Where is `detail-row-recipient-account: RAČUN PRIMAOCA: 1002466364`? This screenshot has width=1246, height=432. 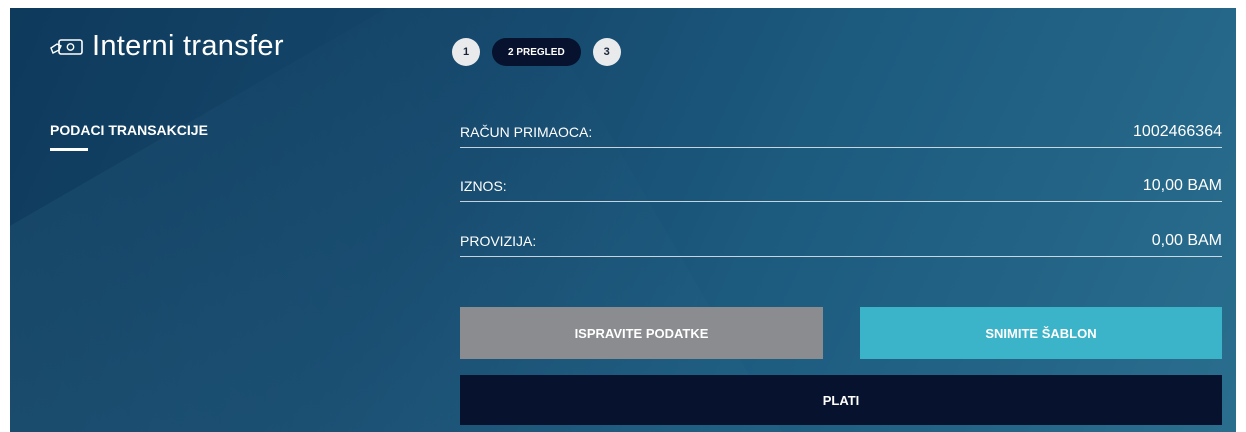 detail-row-recipient-account: RAČUN PRIMAOCA: 1002466364 is located at coordinates (841, 132).